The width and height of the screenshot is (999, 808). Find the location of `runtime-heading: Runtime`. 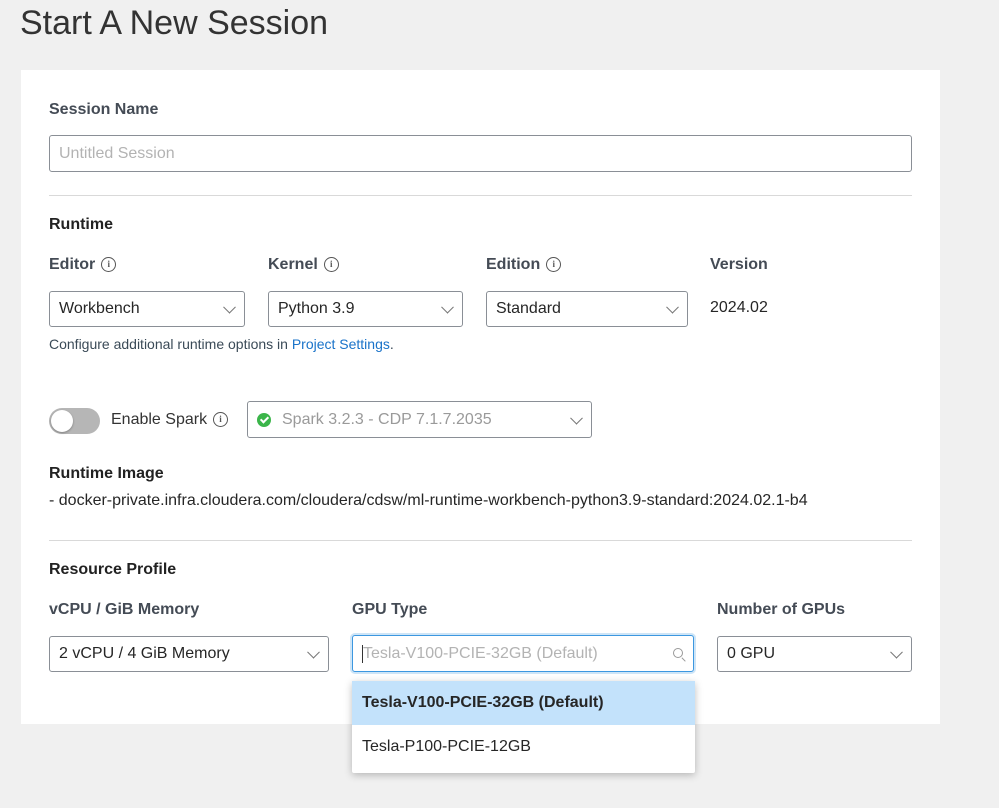

runtime-heading: Runtime is located at coordinates (81, 224).